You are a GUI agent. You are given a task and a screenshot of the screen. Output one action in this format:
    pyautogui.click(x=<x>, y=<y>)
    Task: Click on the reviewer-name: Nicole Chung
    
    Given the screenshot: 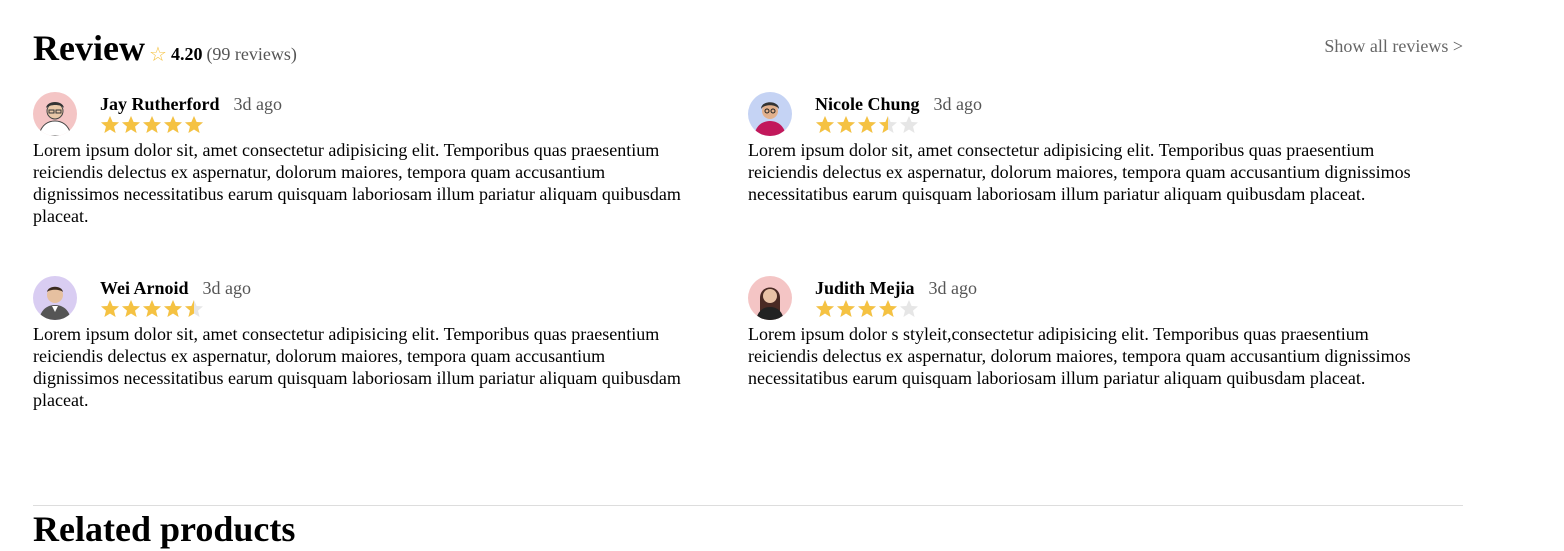 What is the action you would take?
    pyautogui.click(x=867, y=104)
    